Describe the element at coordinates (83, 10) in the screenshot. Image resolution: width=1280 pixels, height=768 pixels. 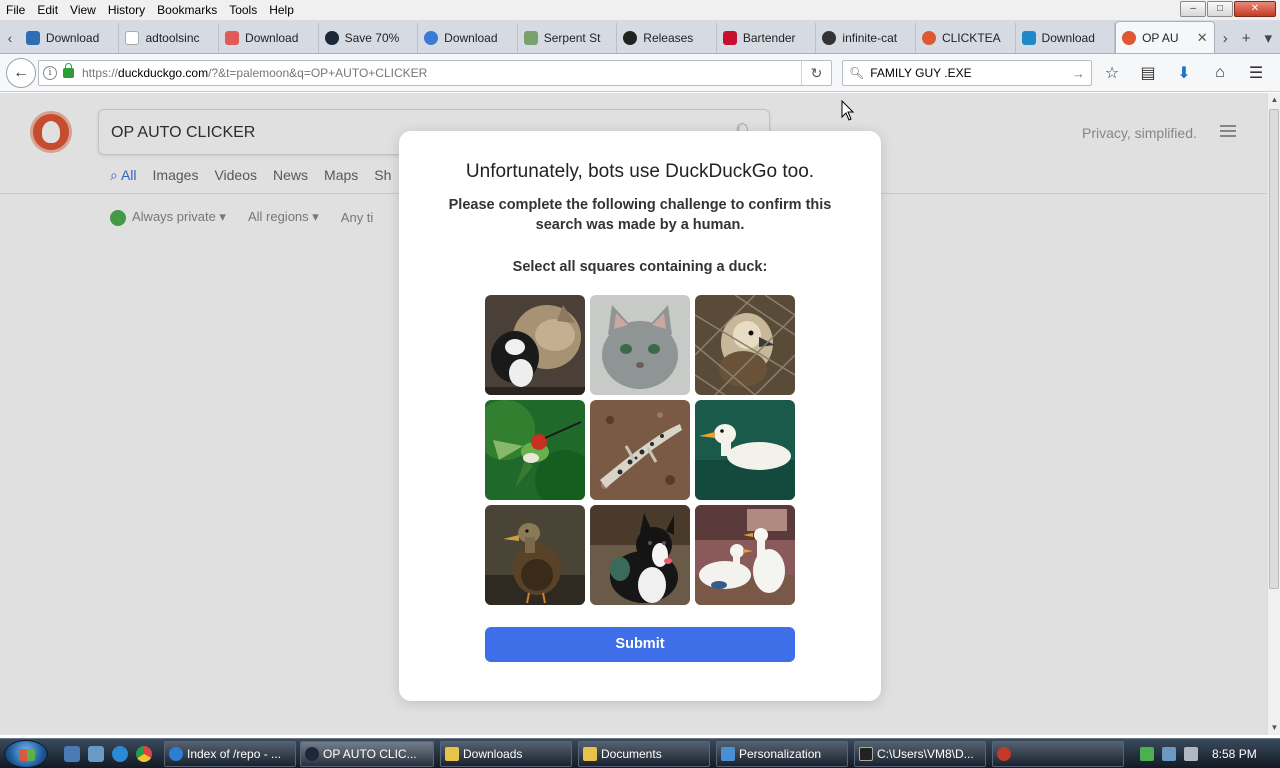
I see `menu-view: View` at that location.